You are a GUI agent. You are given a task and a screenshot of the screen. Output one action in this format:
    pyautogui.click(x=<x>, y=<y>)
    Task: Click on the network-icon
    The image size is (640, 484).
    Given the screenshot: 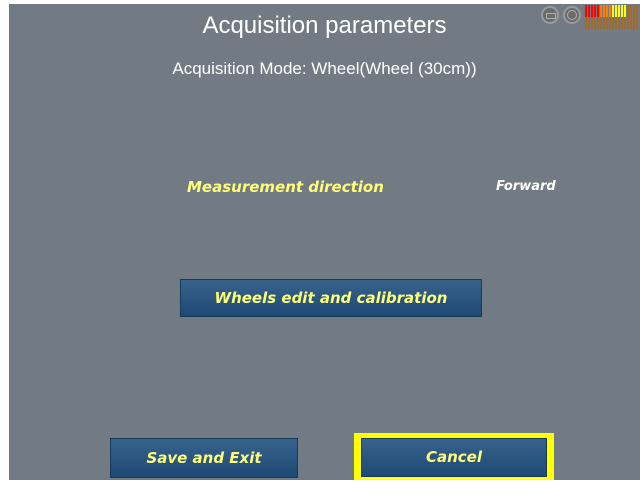 What is the action you would take?
    pyautogui.click(x=572, y=15)
    